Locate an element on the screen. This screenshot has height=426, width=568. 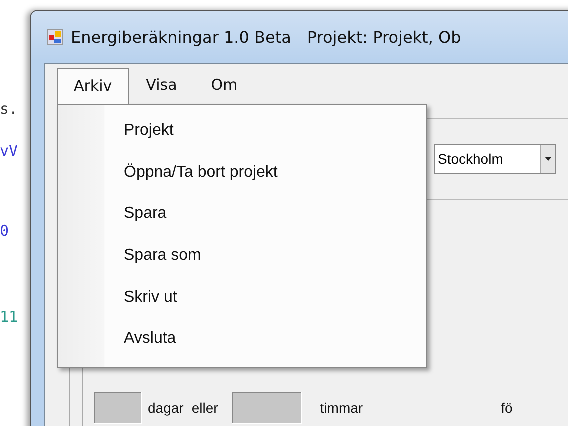
menu-option: Avsluta is located at coordinates (242, 340).